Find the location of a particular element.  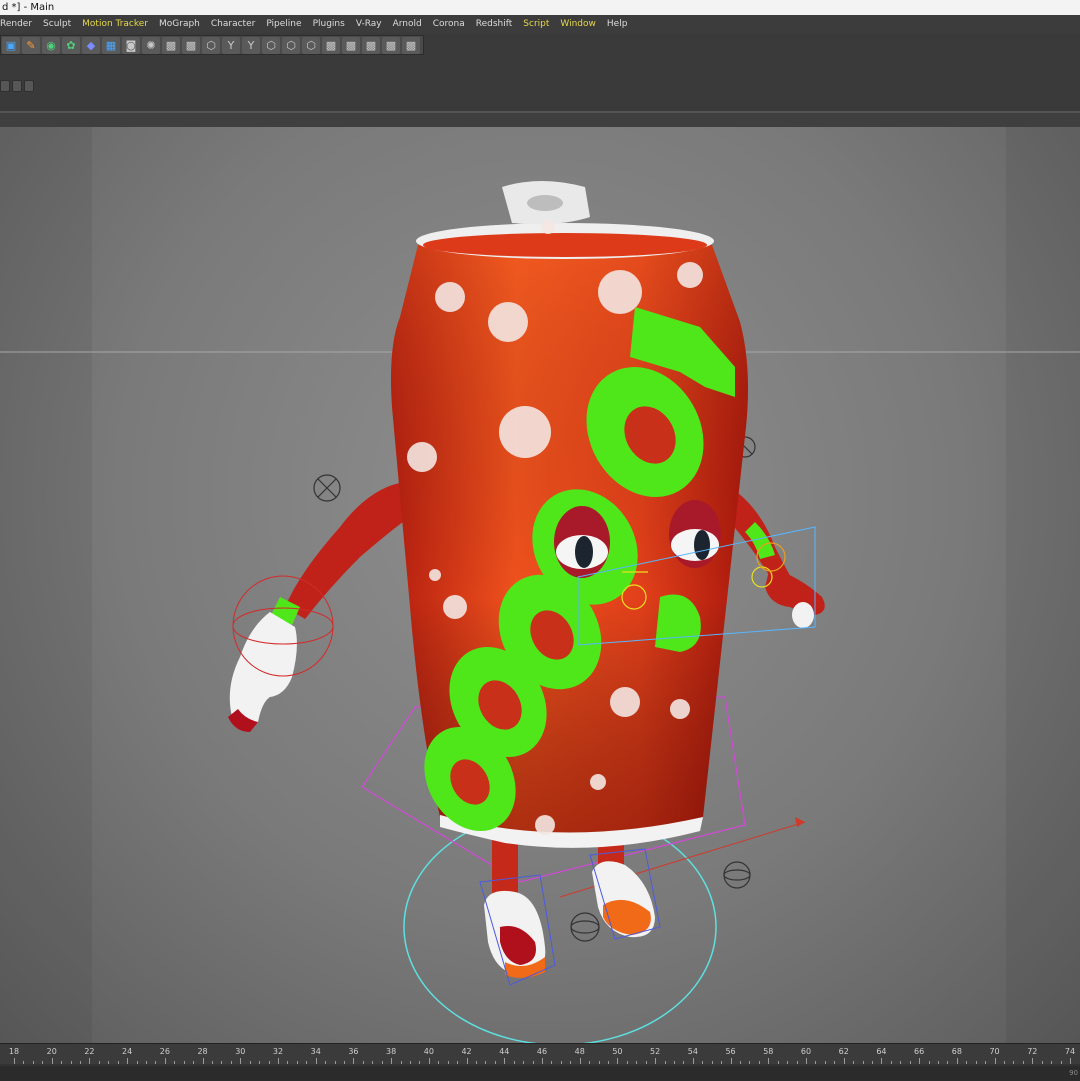

frame-tick-label: 50 is located at coordinates (617, 1051).